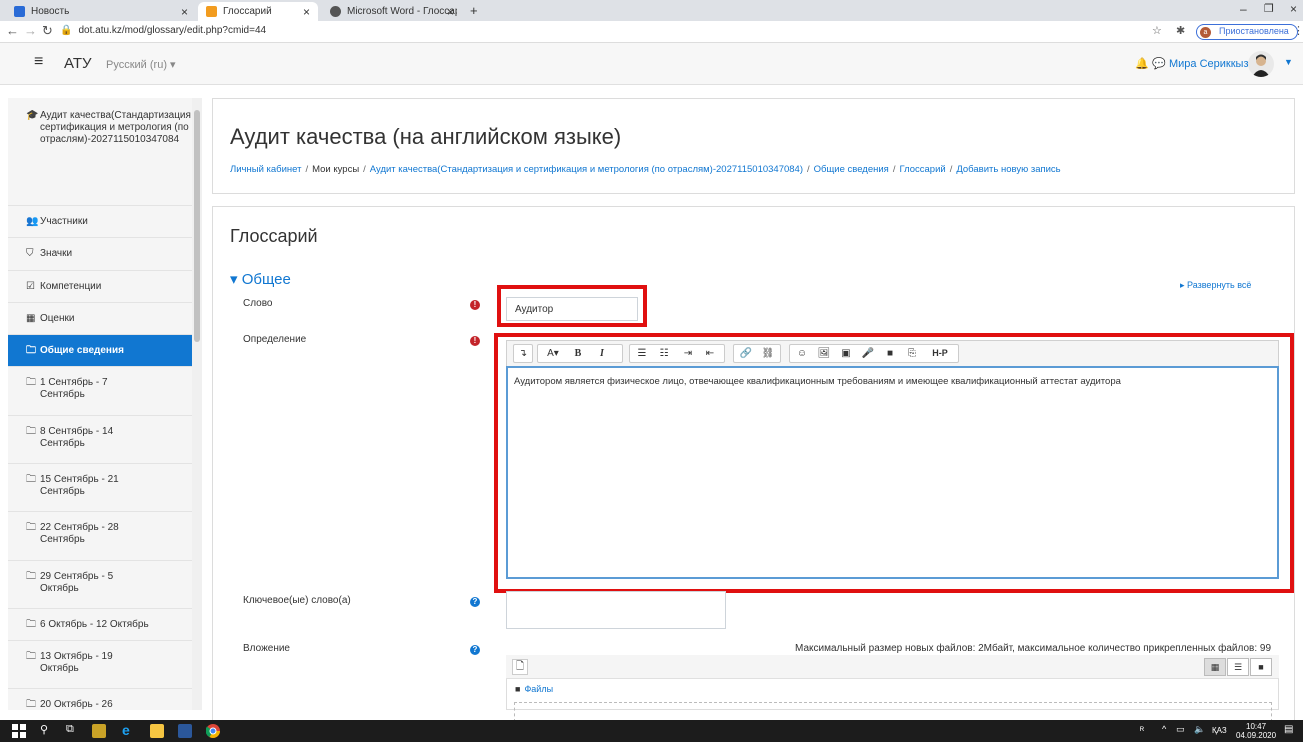  I want to click on graduation-cap-icon: 🎓, so click(32, 115).